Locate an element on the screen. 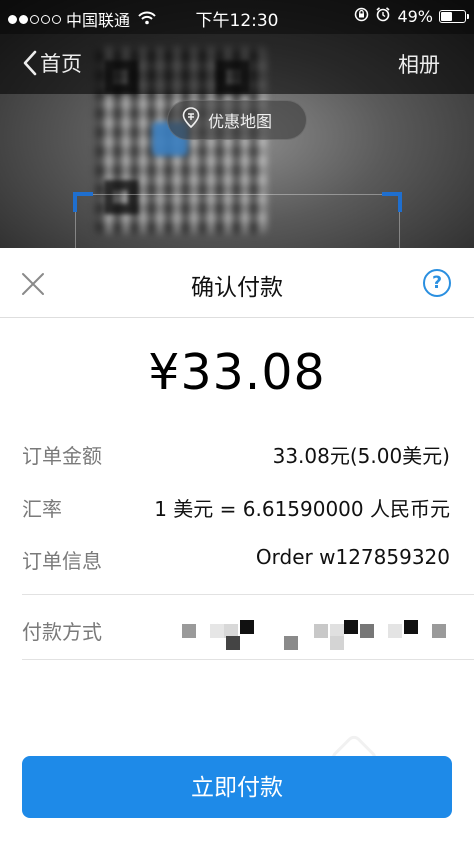 This screenshot has height=841, width=474. status-right: 49% is located at coordinates (411, 16).